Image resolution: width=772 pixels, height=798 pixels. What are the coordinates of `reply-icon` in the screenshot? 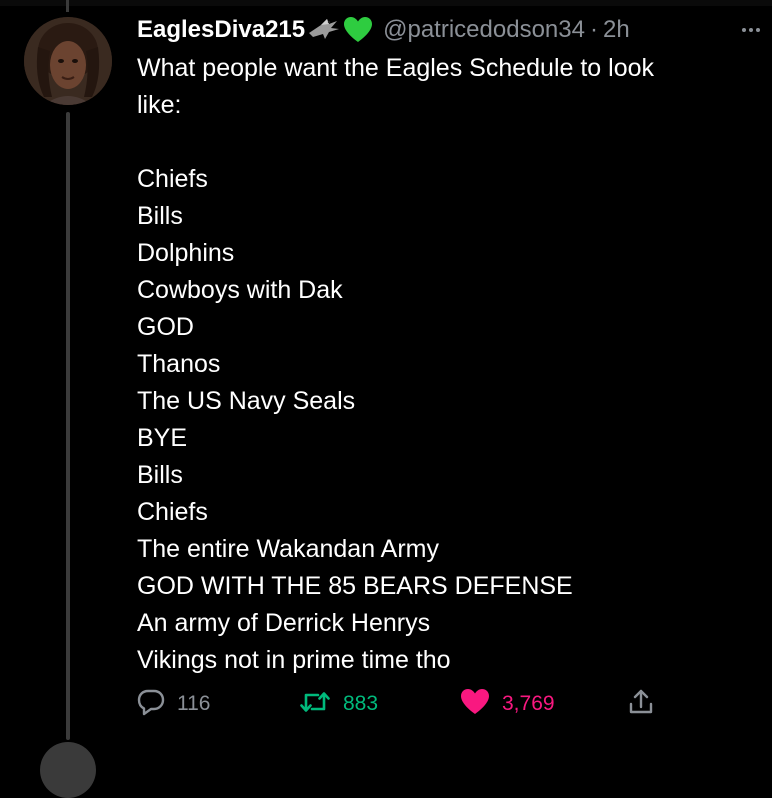 It's located at (151, 704).